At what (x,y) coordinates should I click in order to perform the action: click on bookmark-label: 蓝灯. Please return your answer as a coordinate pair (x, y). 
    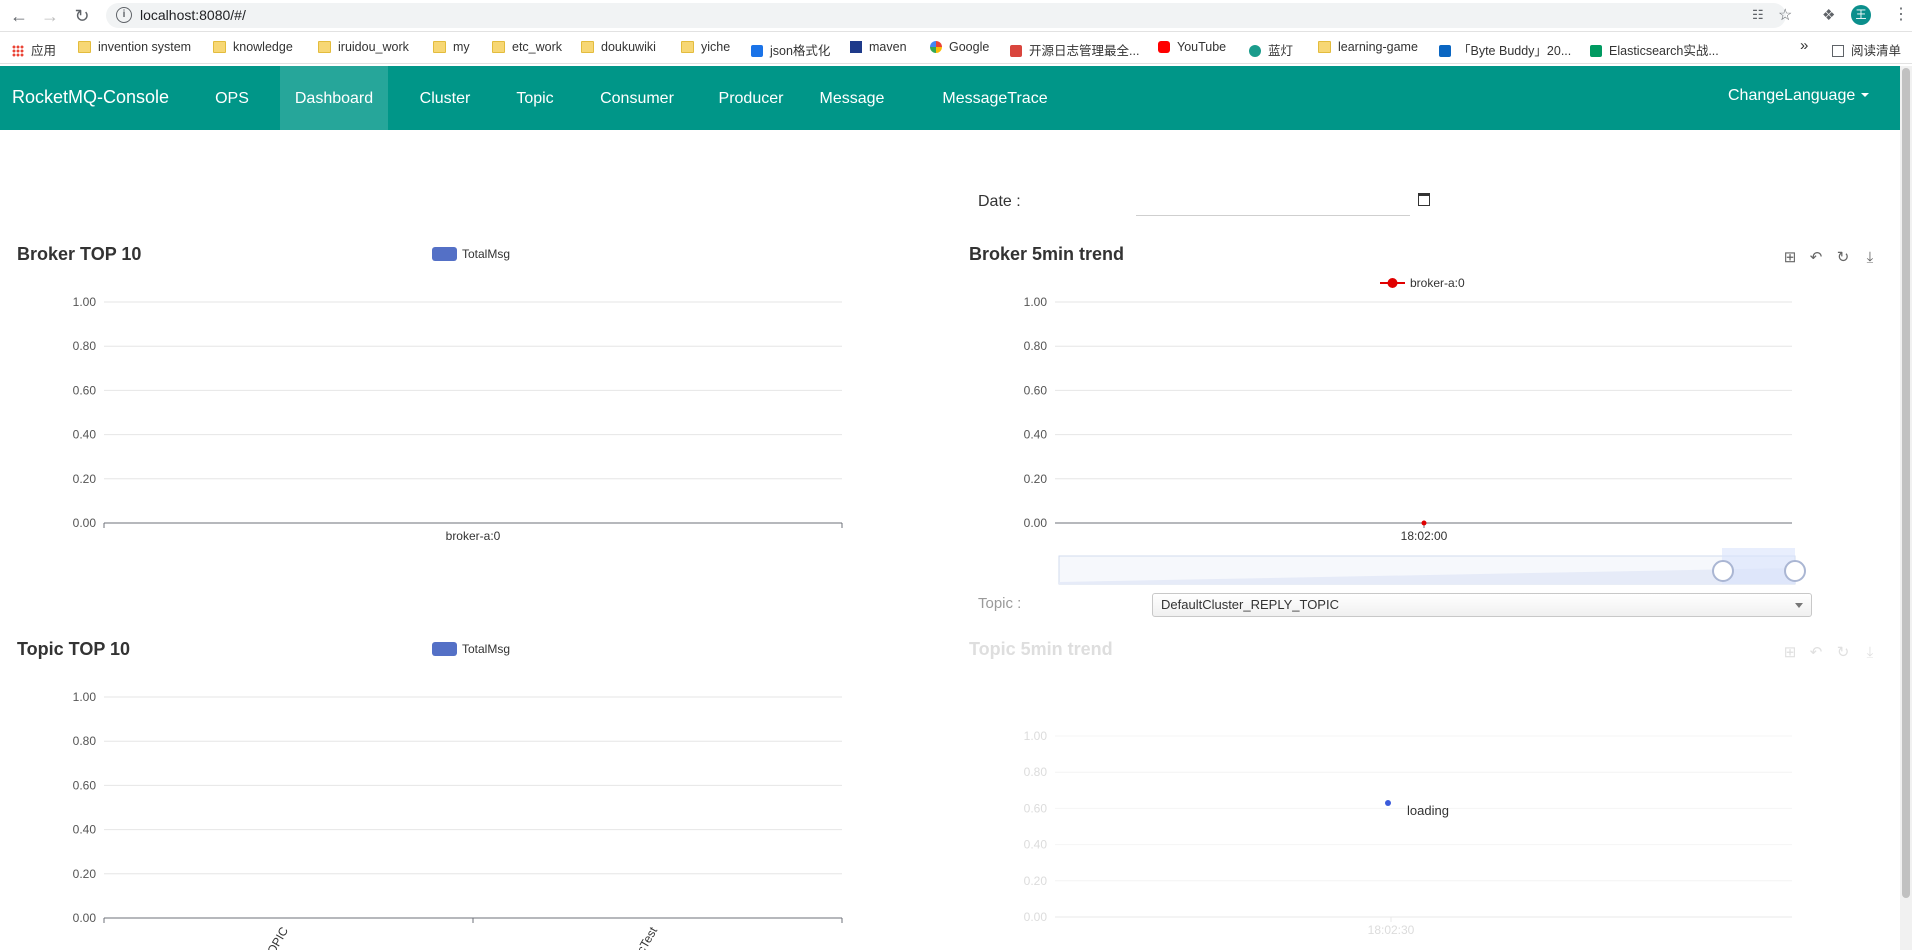
    Looking at the image, I should click on (1281, 51).